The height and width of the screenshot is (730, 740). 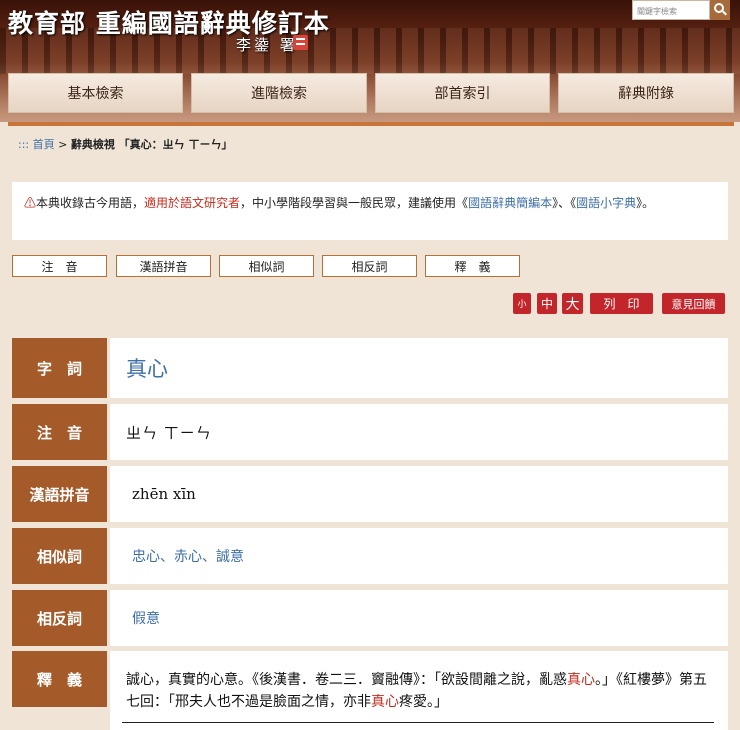 What do you see at coordinates (419, 432) in the screenshot?
I see `value-zhuyin: ㄓㄣ ㄒㄧㄣ` at bounding box center [419, 432].